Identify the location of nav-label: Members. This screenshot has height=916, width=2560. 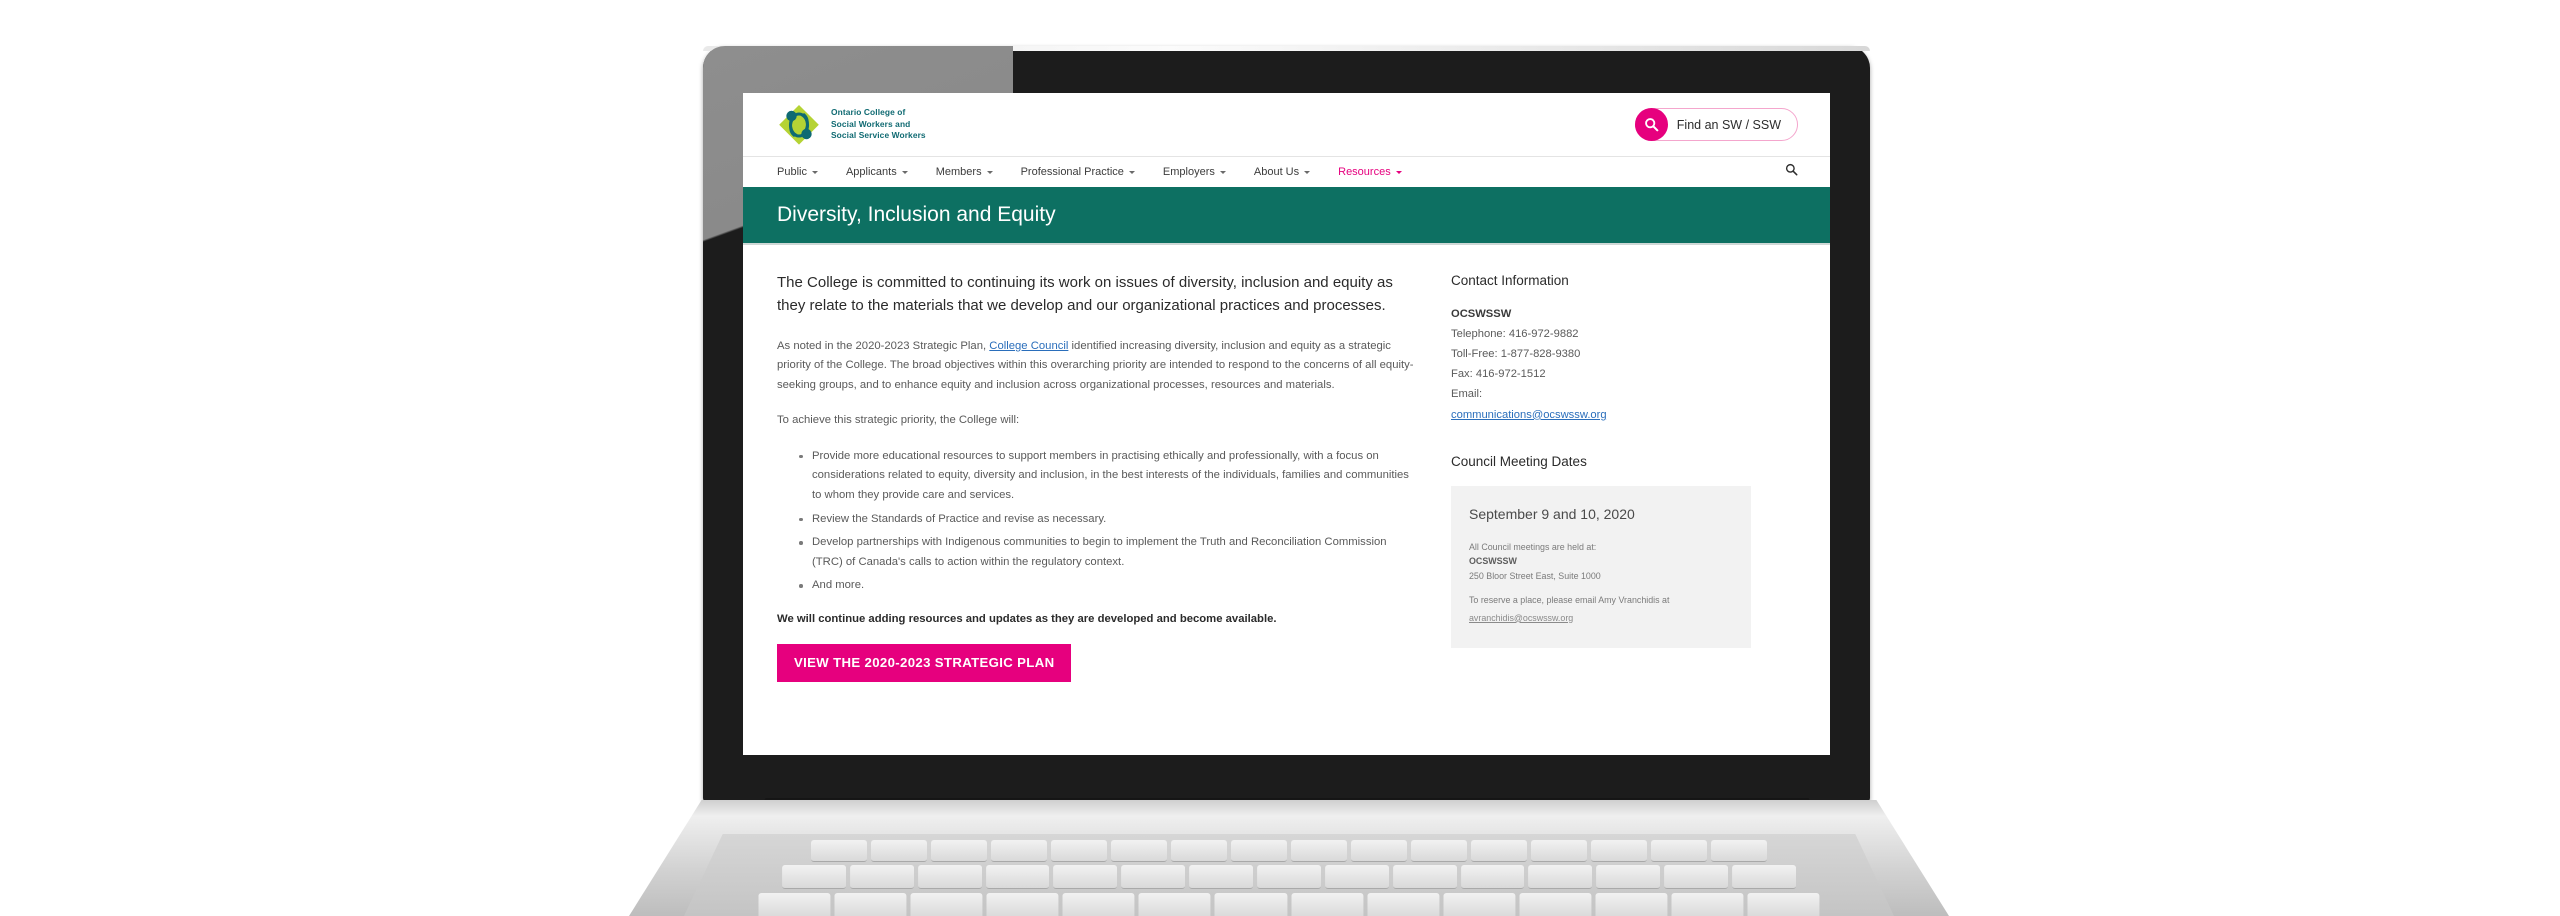
(958, 172).